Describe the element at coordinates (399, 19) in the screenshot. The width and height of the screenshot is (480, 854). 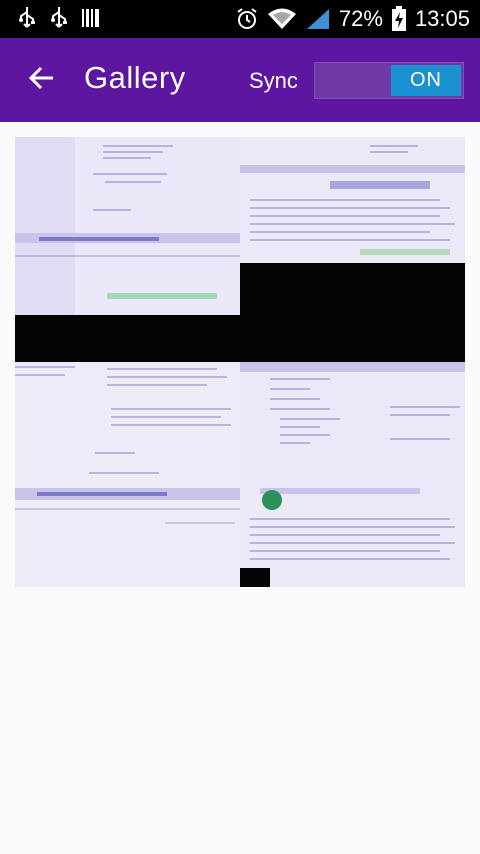
I see `battery-charging-icon` at that location.